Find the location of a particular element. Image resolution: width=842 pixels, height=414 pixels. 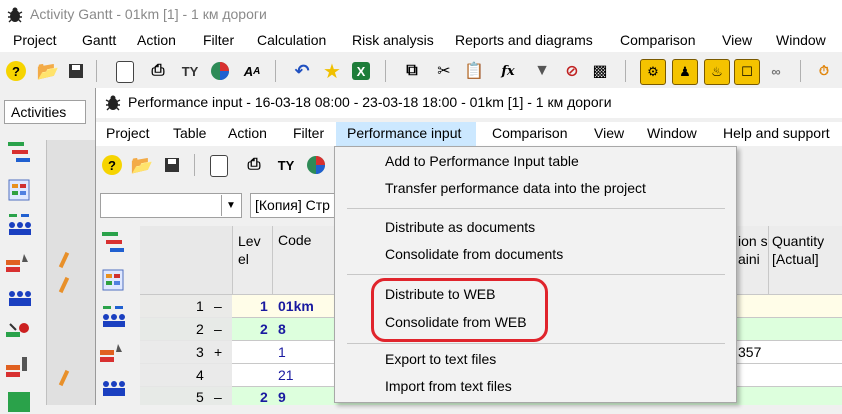

save-icon is located at coordinates (76, 71).